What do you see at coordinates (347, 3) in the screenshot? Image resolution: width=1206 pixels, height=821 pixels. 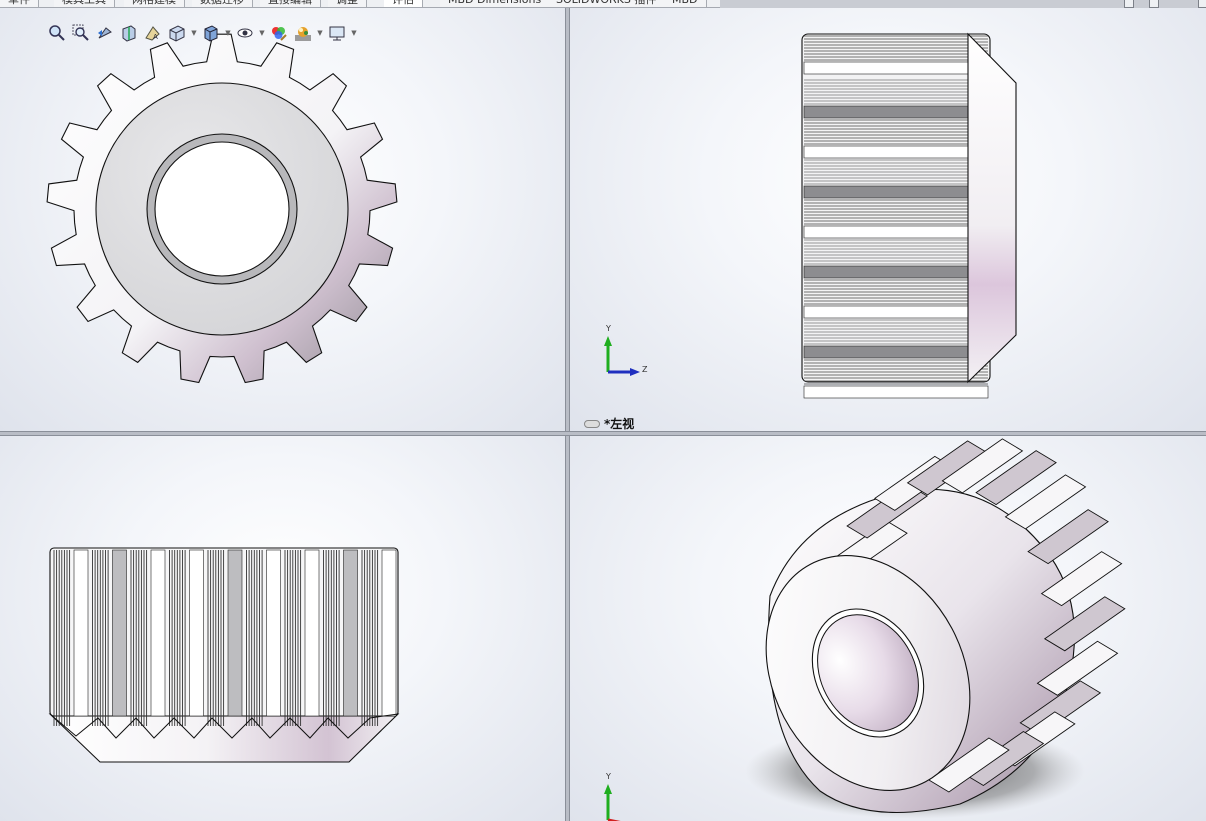 I see `tab-adjust: 调整` at bounding box center [347, 3].